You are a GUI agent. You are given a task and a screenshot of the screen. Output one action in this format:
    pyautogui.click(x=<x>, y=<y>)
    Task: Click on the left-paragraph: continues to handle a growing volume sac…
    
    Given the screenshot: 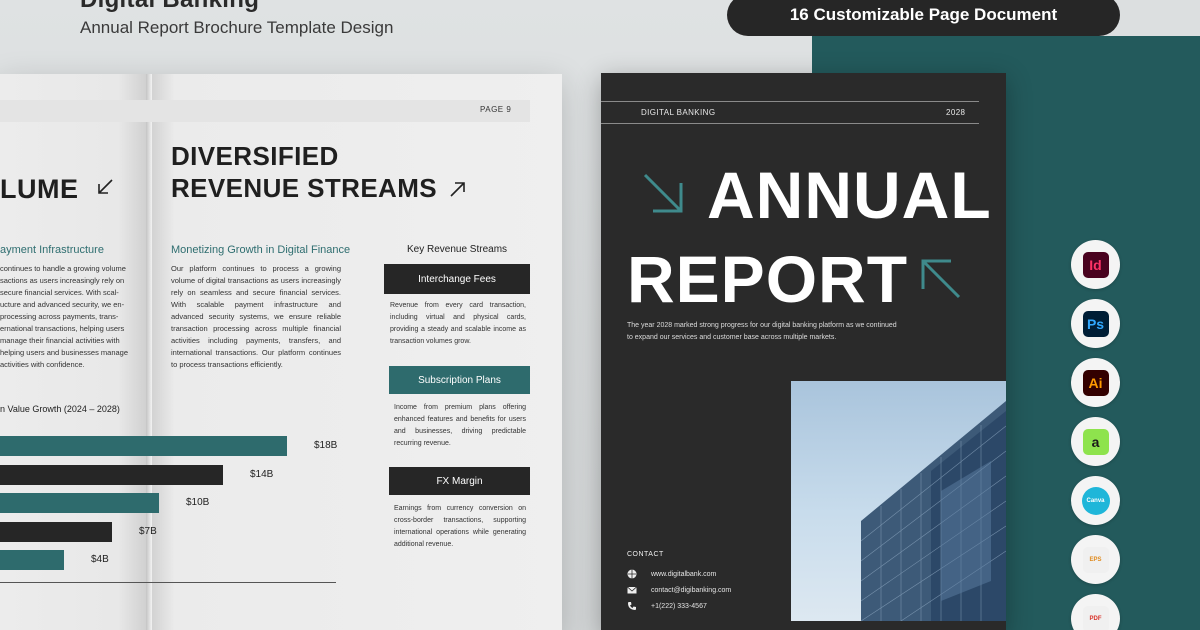 What is the action you would take?
    pyautogui.click(x=64, y=316)
    